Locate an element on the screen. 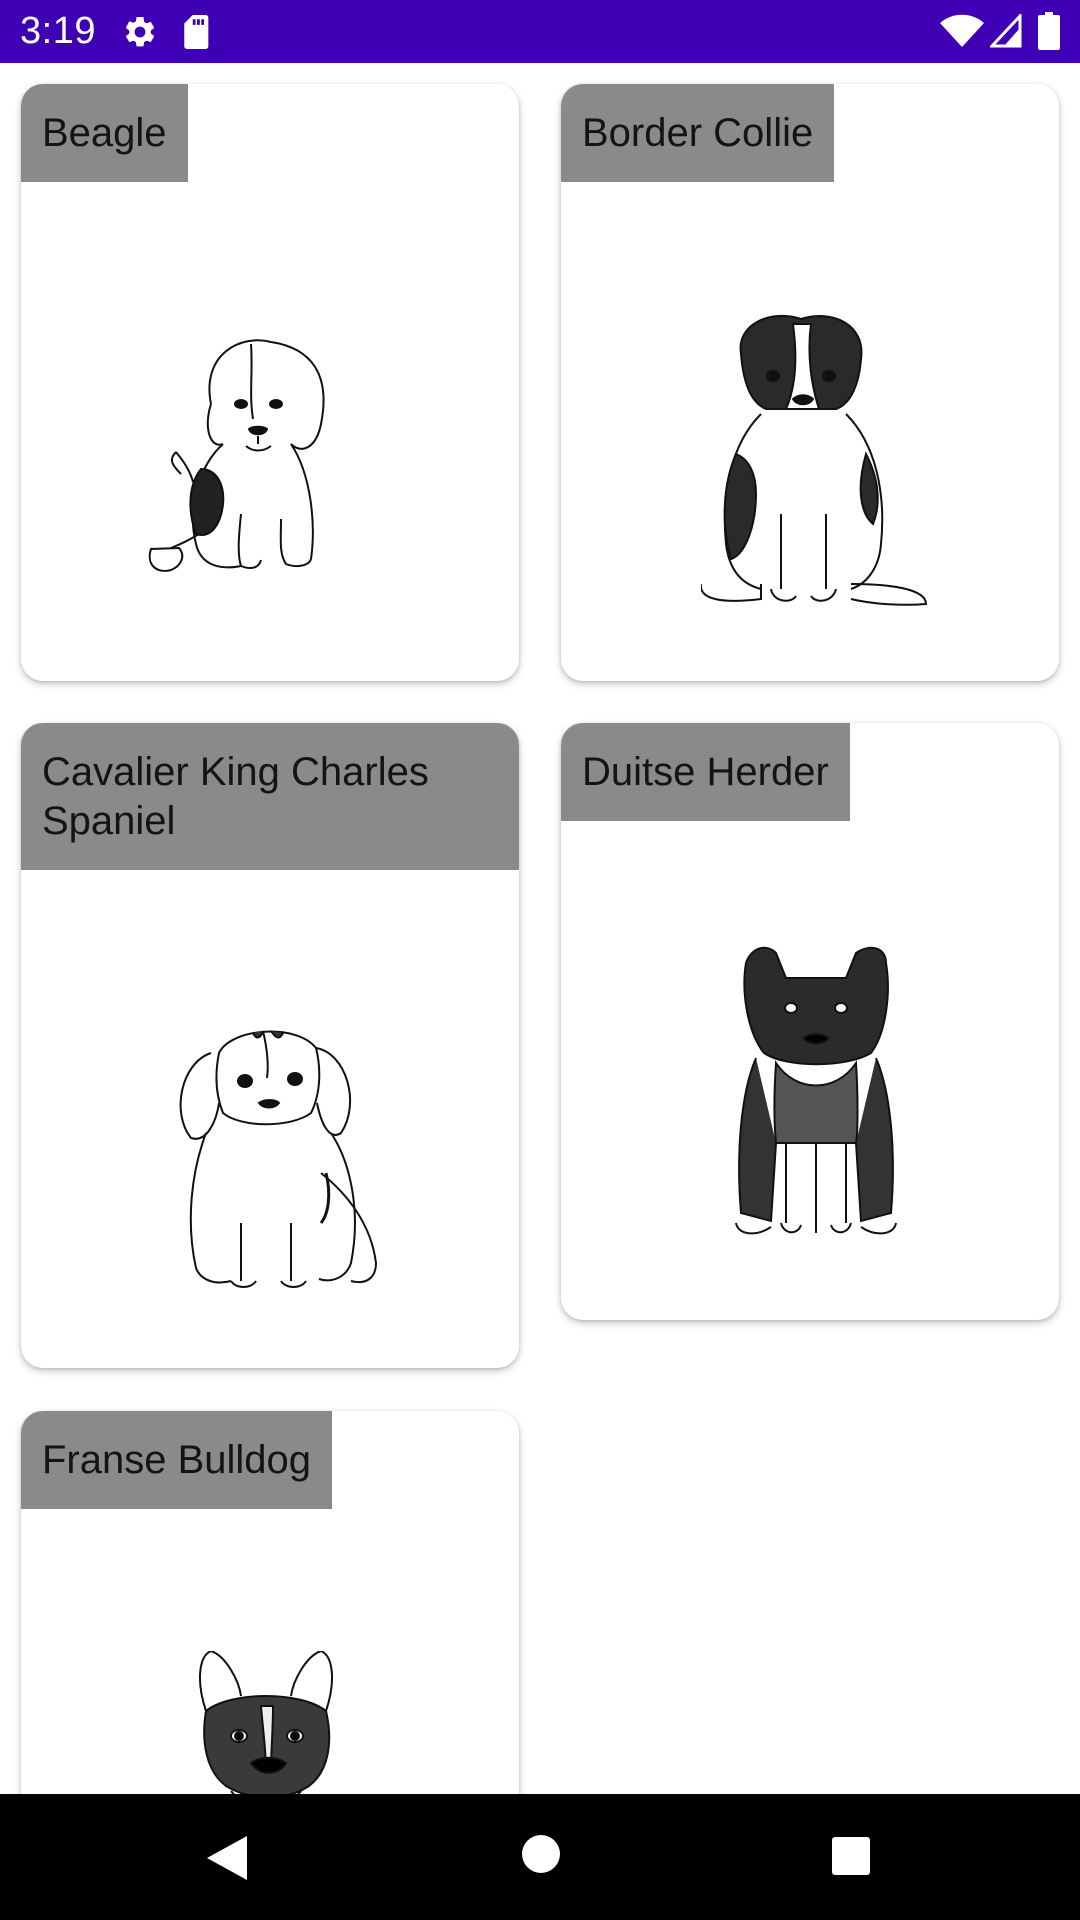 The image size is (1080, 1920). breed-name-label: Cavalier King Charles Spaniel is located at coordinates (270, 796).